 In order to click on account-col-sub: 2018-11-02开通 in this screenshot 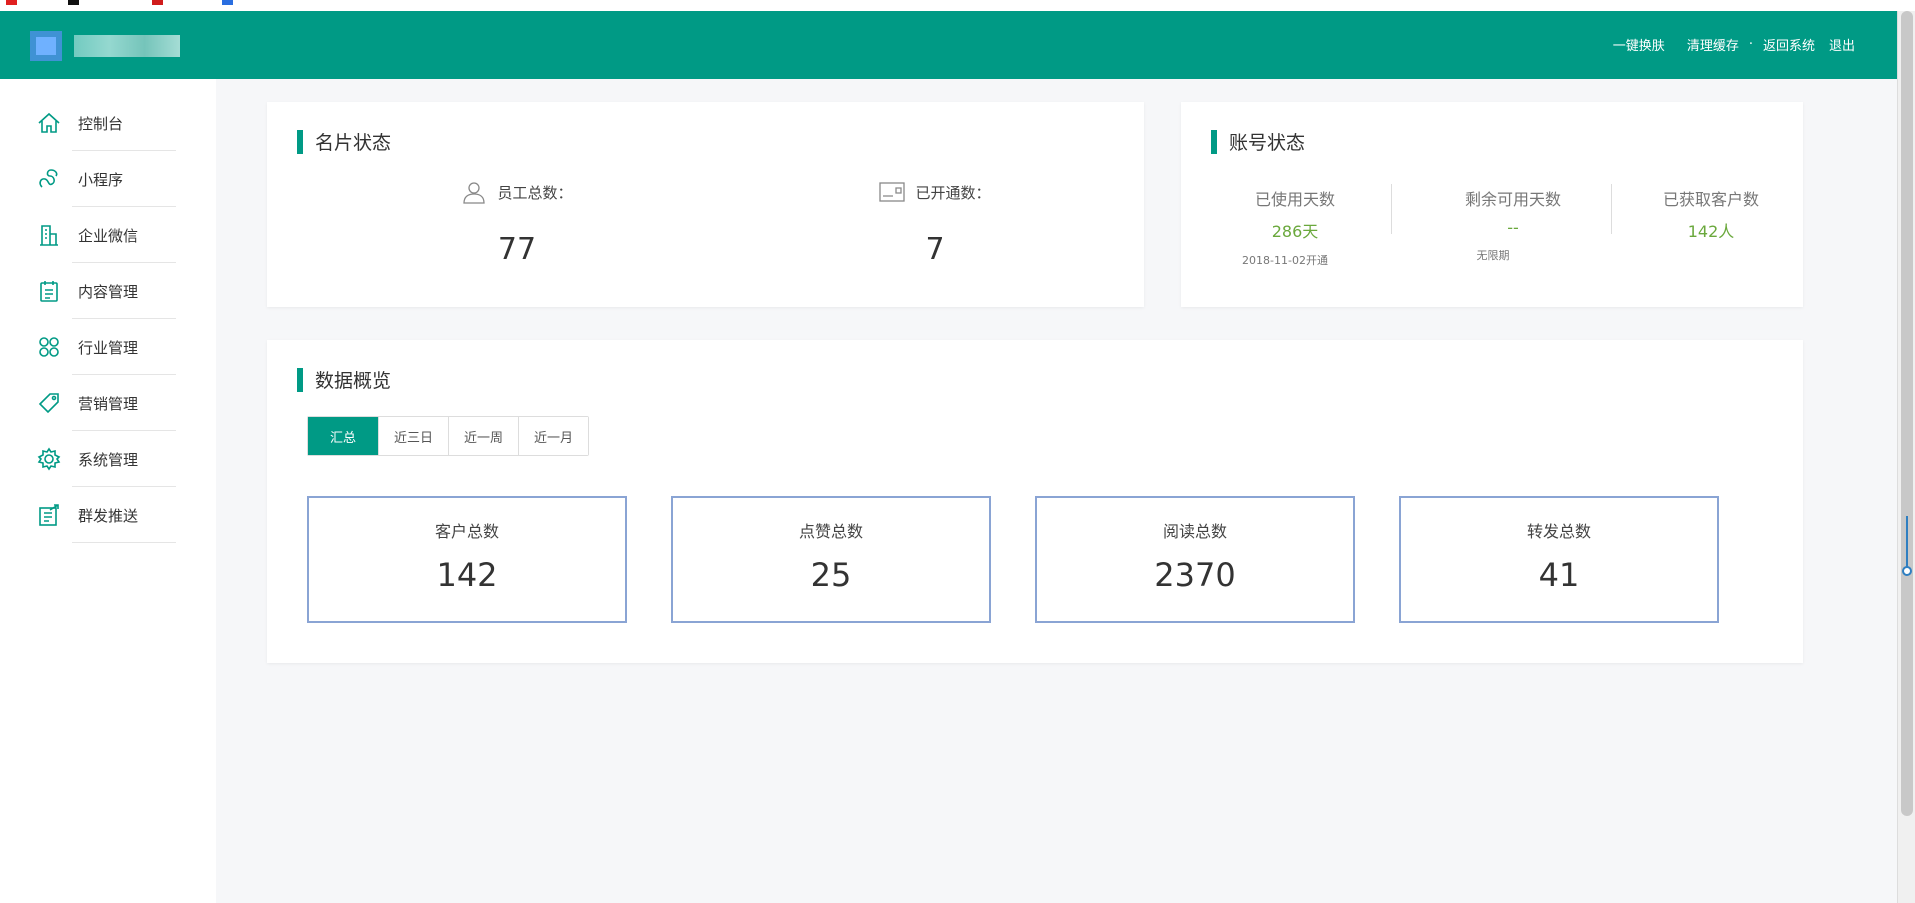, I will do `click(1285, 260)`.